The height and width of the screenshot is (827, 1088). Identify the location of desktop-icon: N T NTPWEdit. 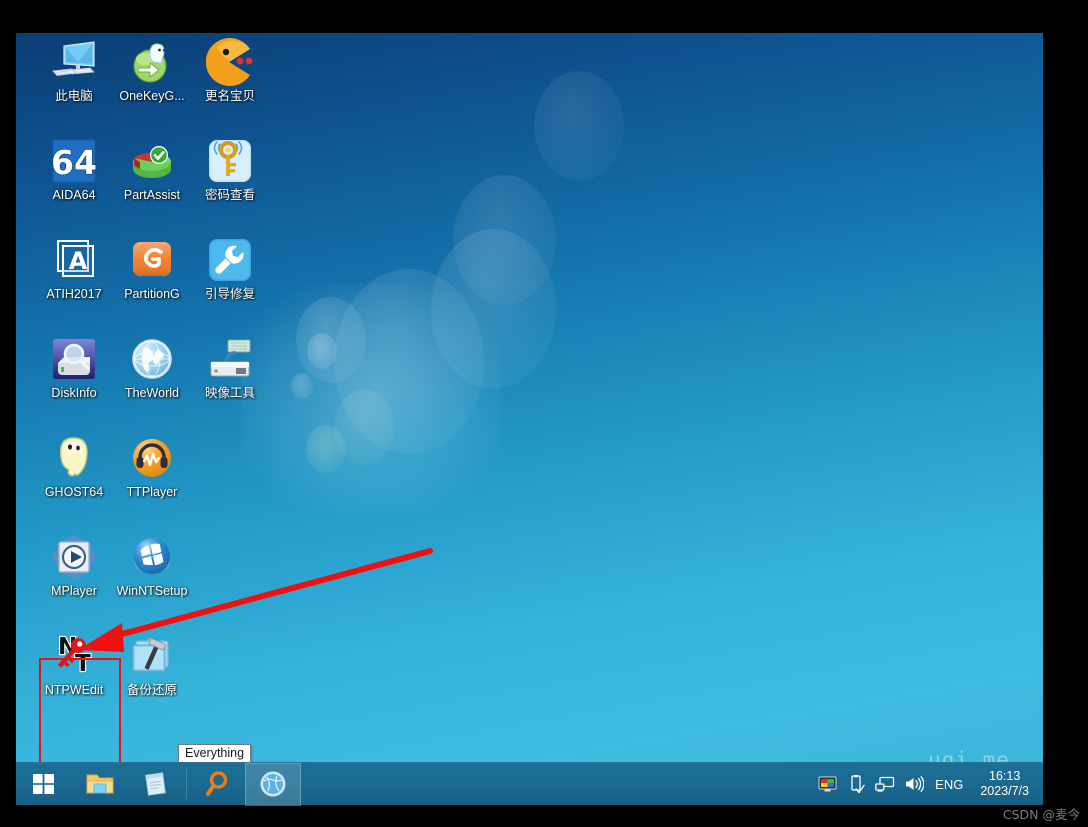
(74, 664).